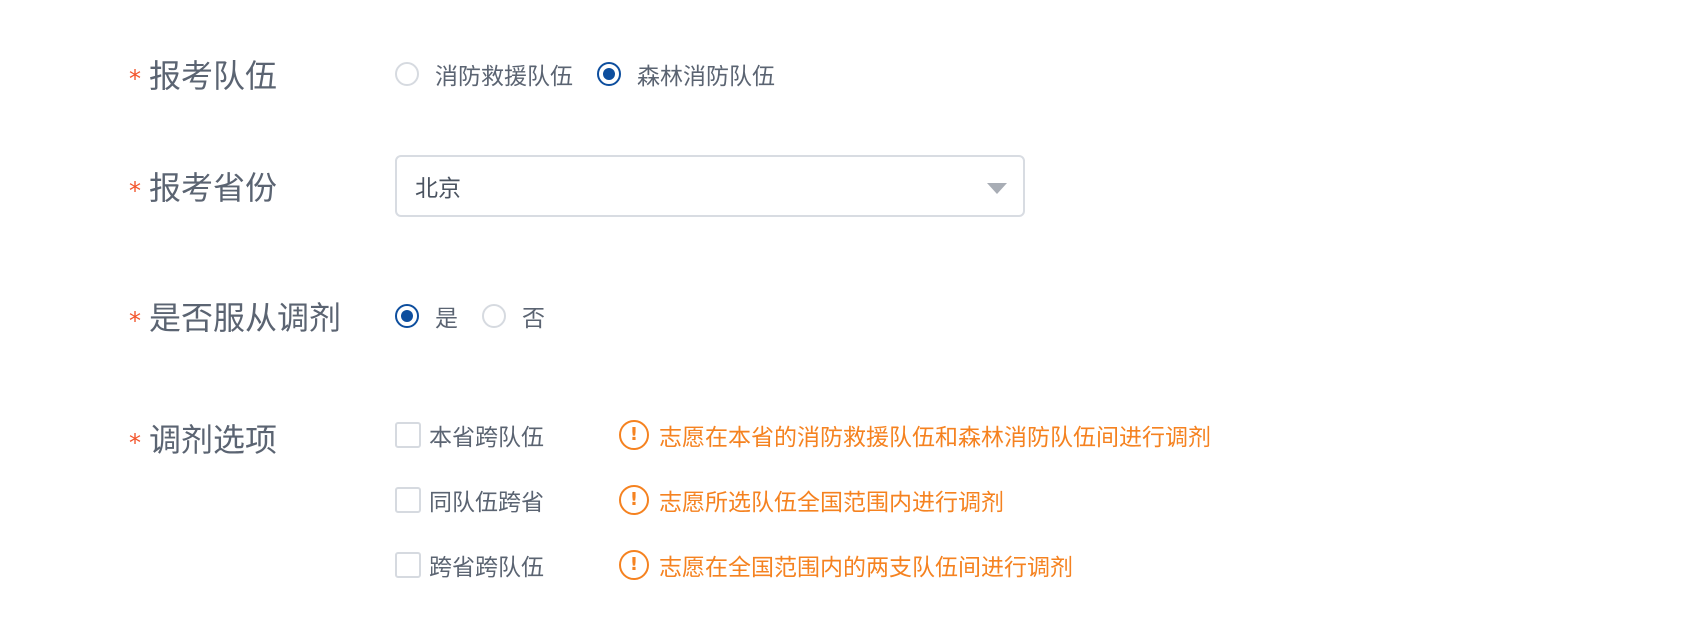 The width and height of the screenshot is (1694, 620). I want to click on checkbox-same-team-cross-province-label: 同队伍跨省, so click(524, 500).